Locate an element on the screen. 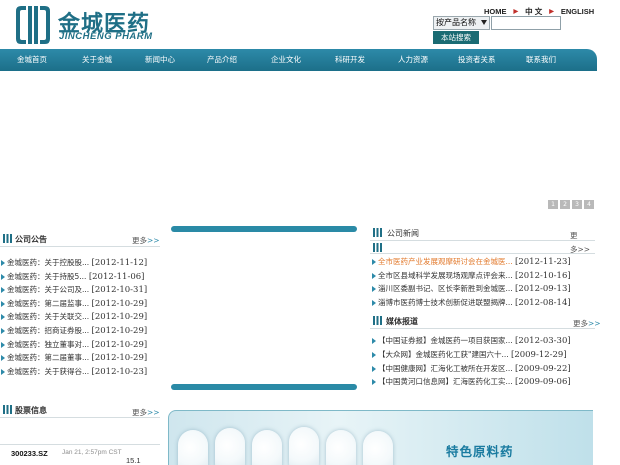 This screenshot has height=465, width=620. search-button: 本站搜索 is located at coordinates (456, 37).